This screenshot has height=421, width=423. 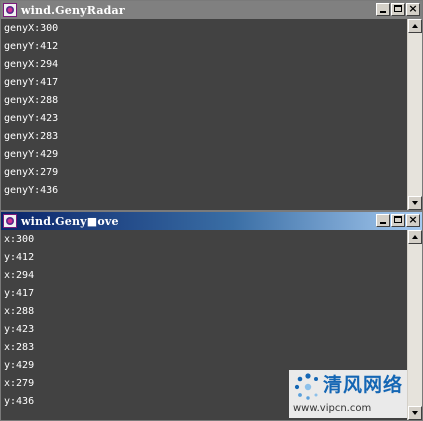 What do you see at coordinates (31, 118) in the screenshot?
I see `output-line: genyY:423` at bounding box center [31, 118].